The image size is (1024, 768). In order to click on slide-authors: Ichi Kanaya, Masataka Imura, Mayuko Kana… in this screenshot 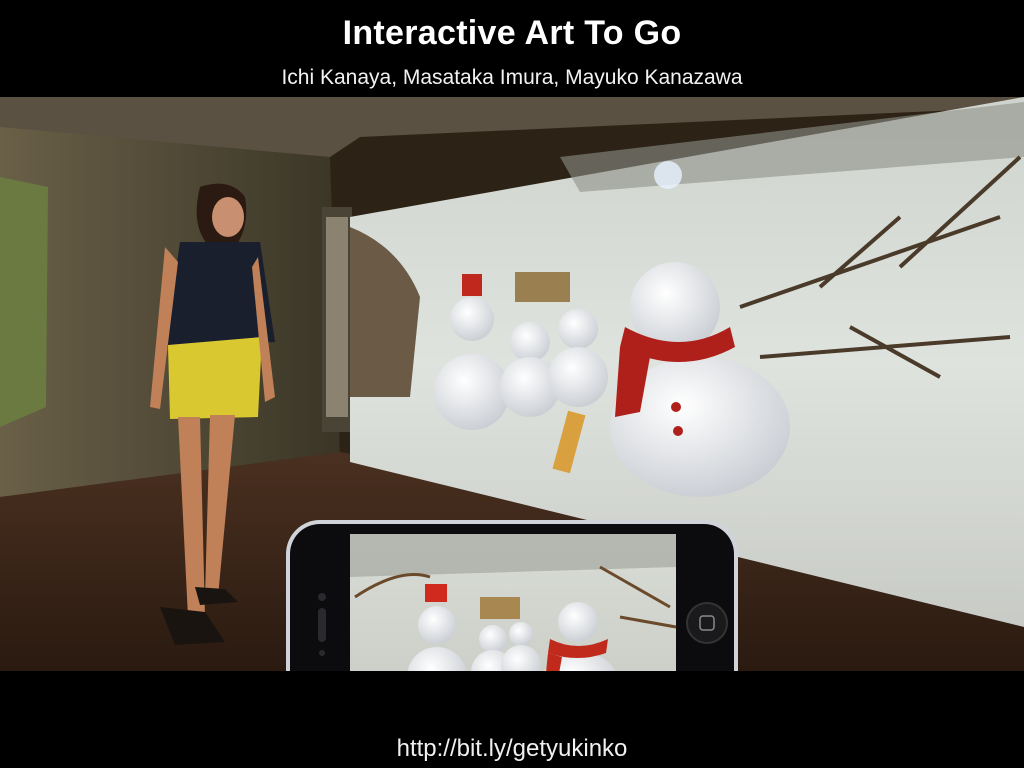, I will do `click(512, 77)`.